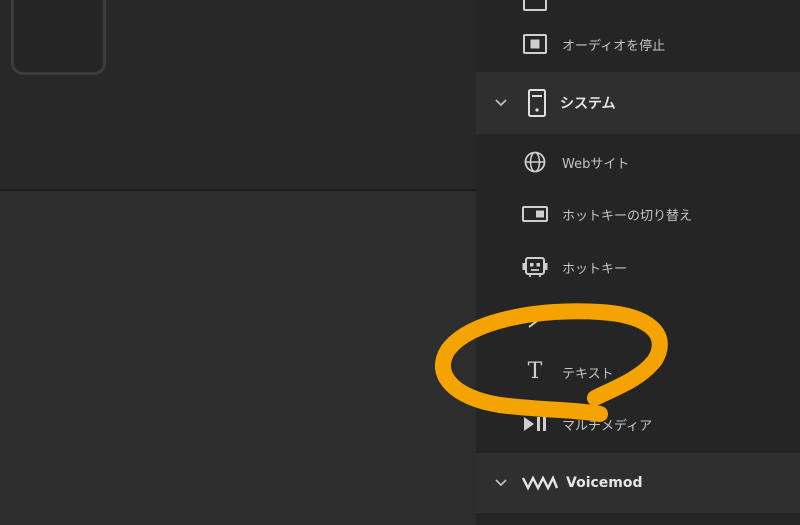  I want to click on action-label: ホットキー, so click(595, 269).